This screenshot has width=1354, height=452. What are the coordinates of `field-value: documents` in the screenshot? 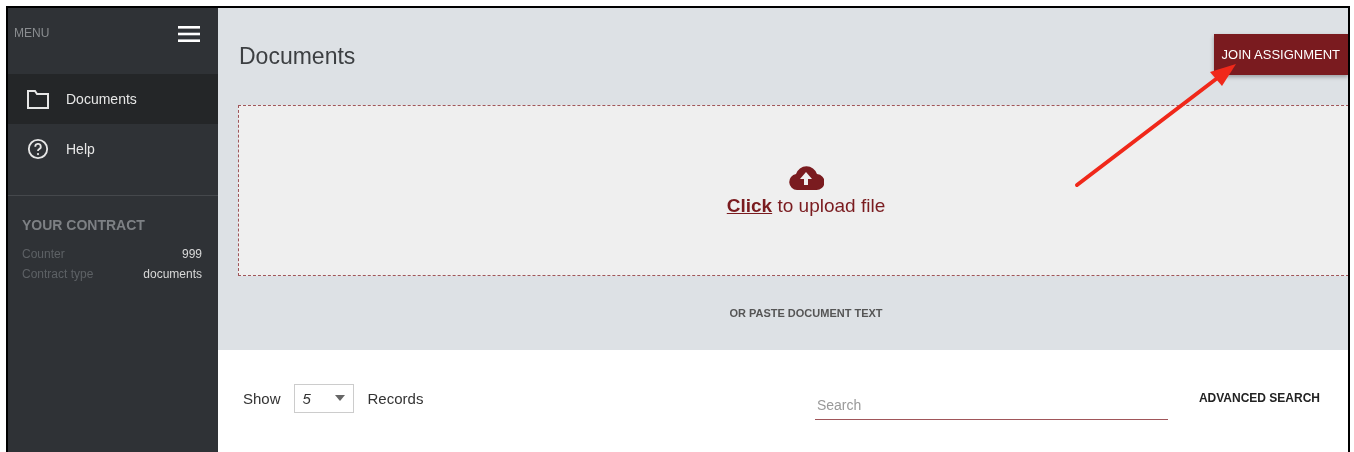 It's located at (172, 274).